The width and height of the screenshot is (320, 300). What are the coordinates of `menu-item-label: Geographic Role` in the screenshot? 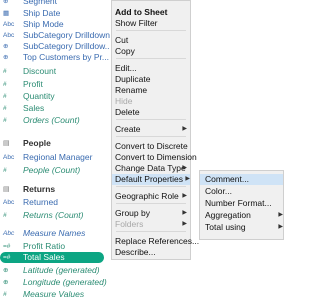 It's located at (147, 196).